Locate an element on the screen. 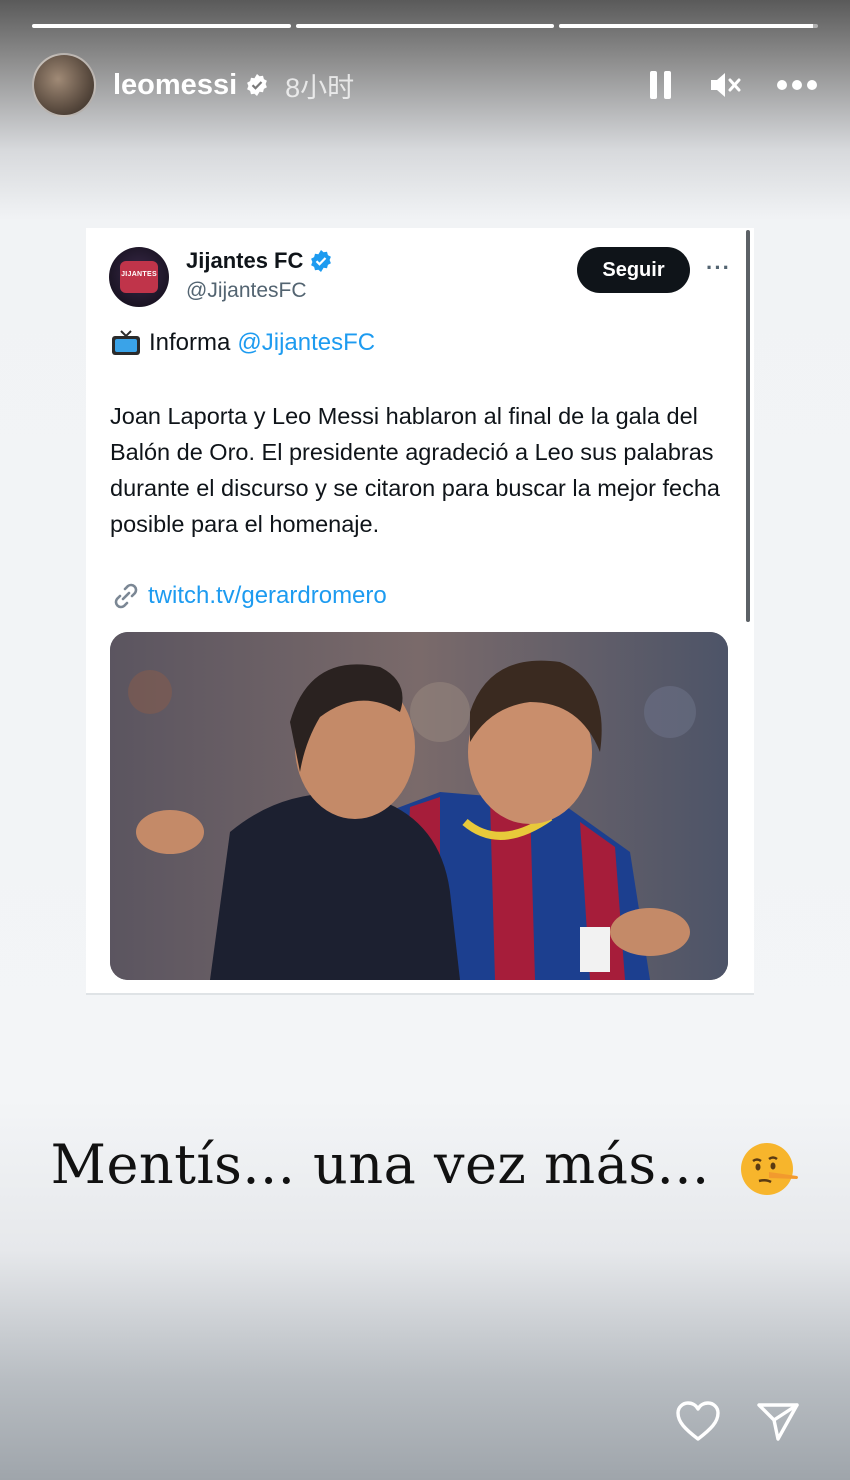  link-icon is located at coordinates (126, 596).